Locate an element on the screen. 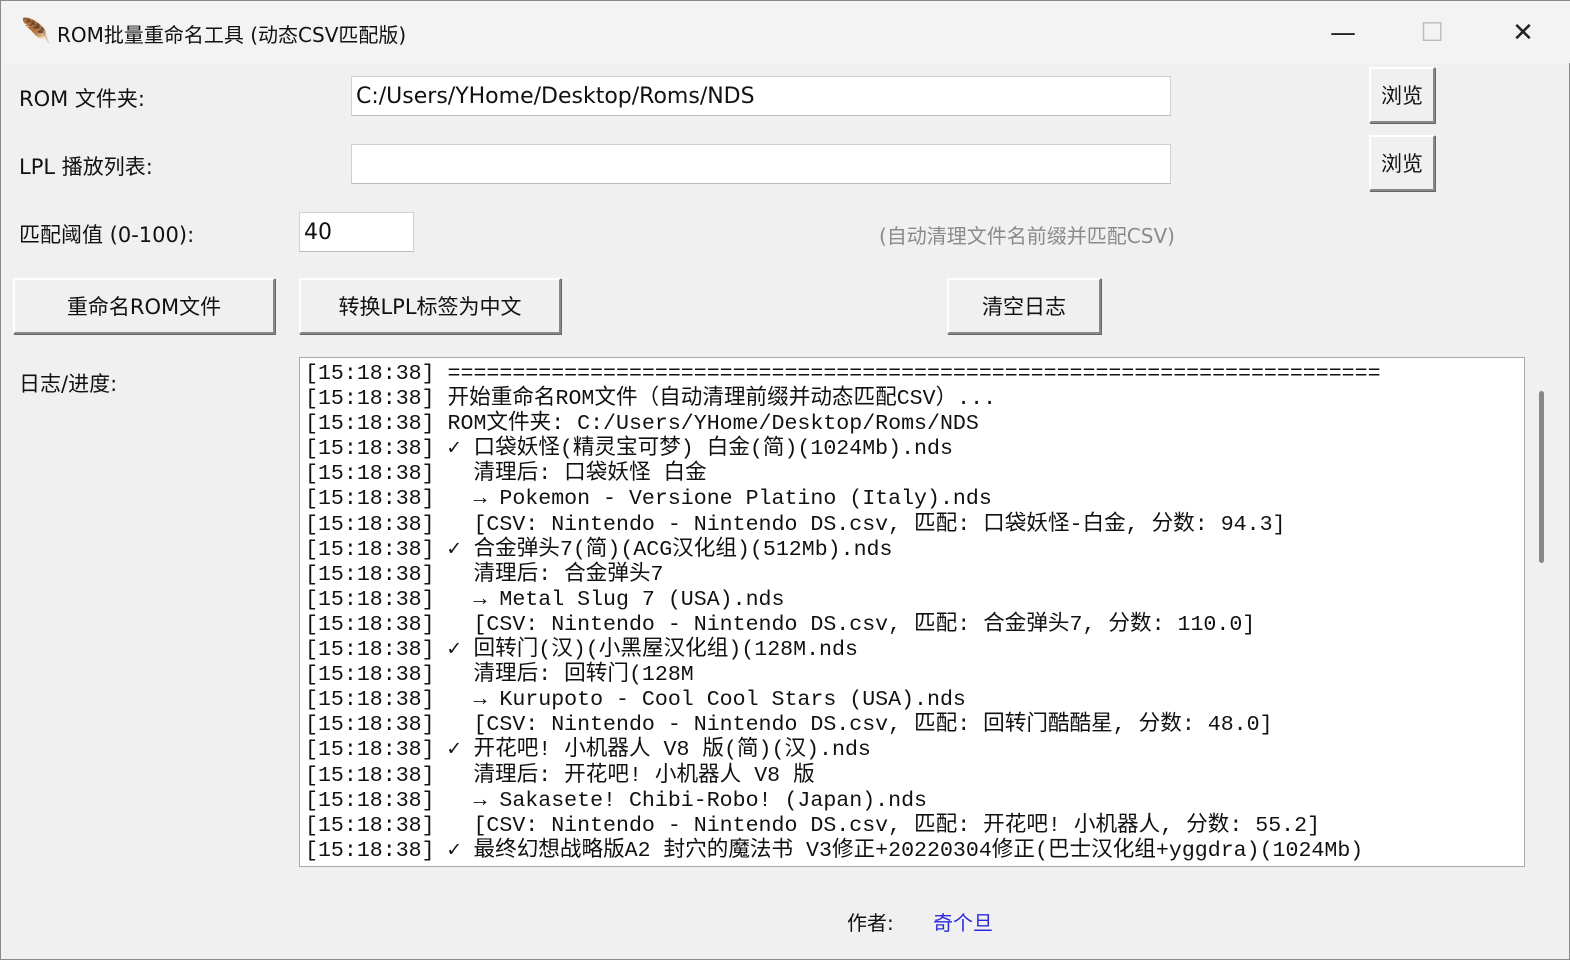 The height and width of the screenshot is (960, 1570). threshold-label: 匹配阈值 (0-100): is located at coordinates (107, 235).